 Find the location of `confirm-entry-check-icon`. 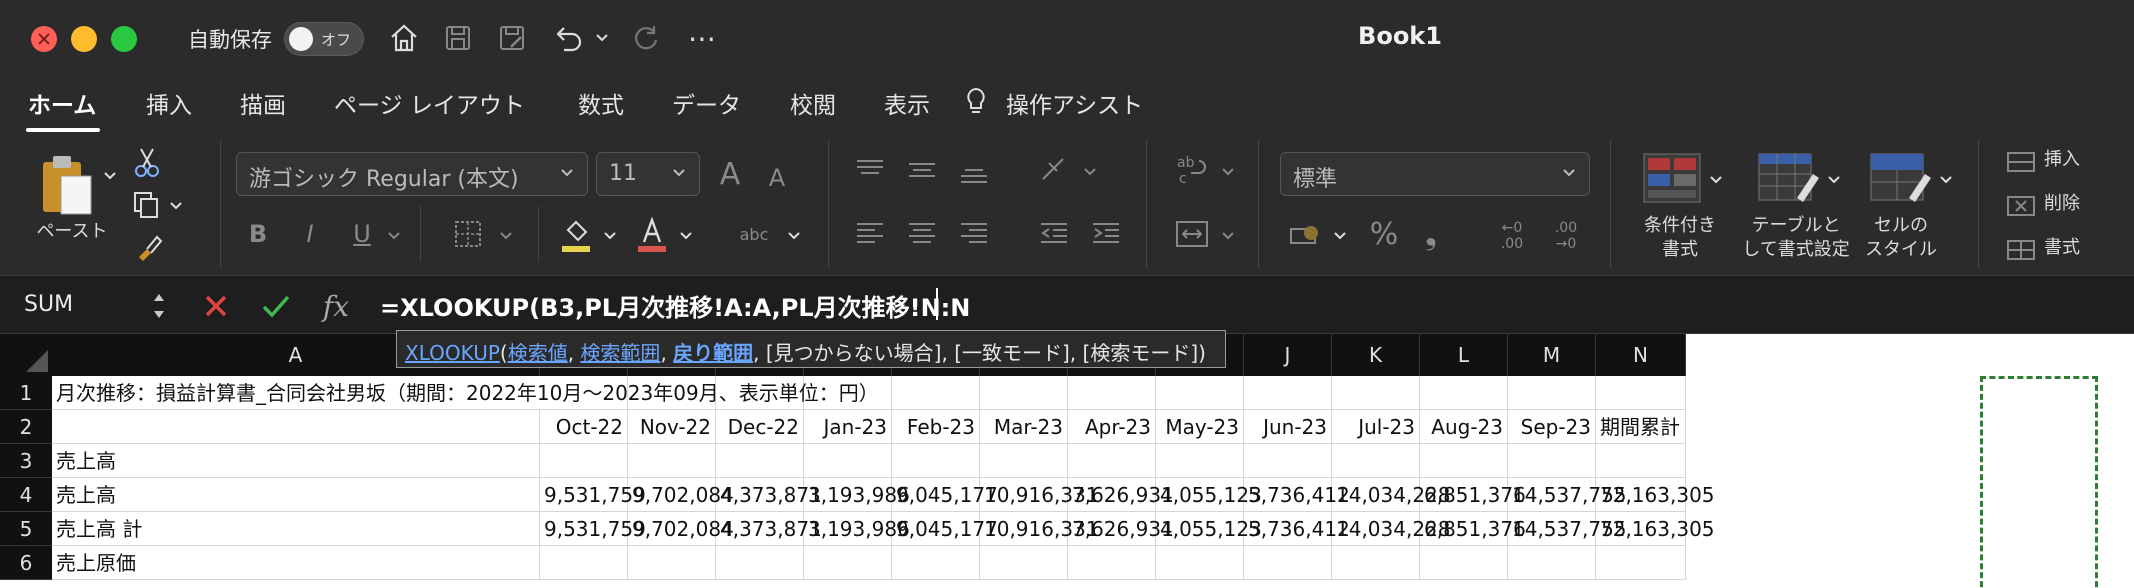

confirm-entry-check-icon is located at coordinates (276, 306).